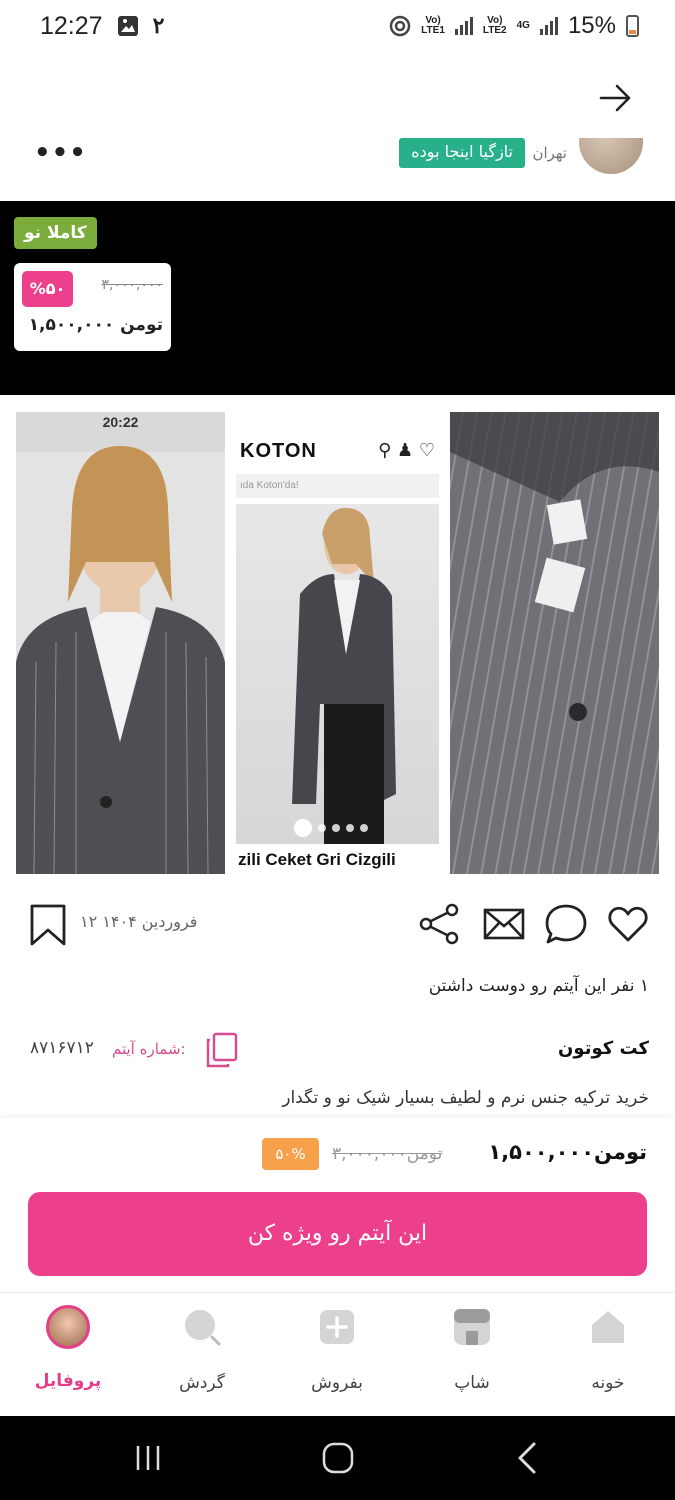 The width and height of the screenshot is (675, 1500). What do you see at coordinates (120, 660) in the screenshot?
I see `model-jacket-illustration` at bounding box center [120, 660].